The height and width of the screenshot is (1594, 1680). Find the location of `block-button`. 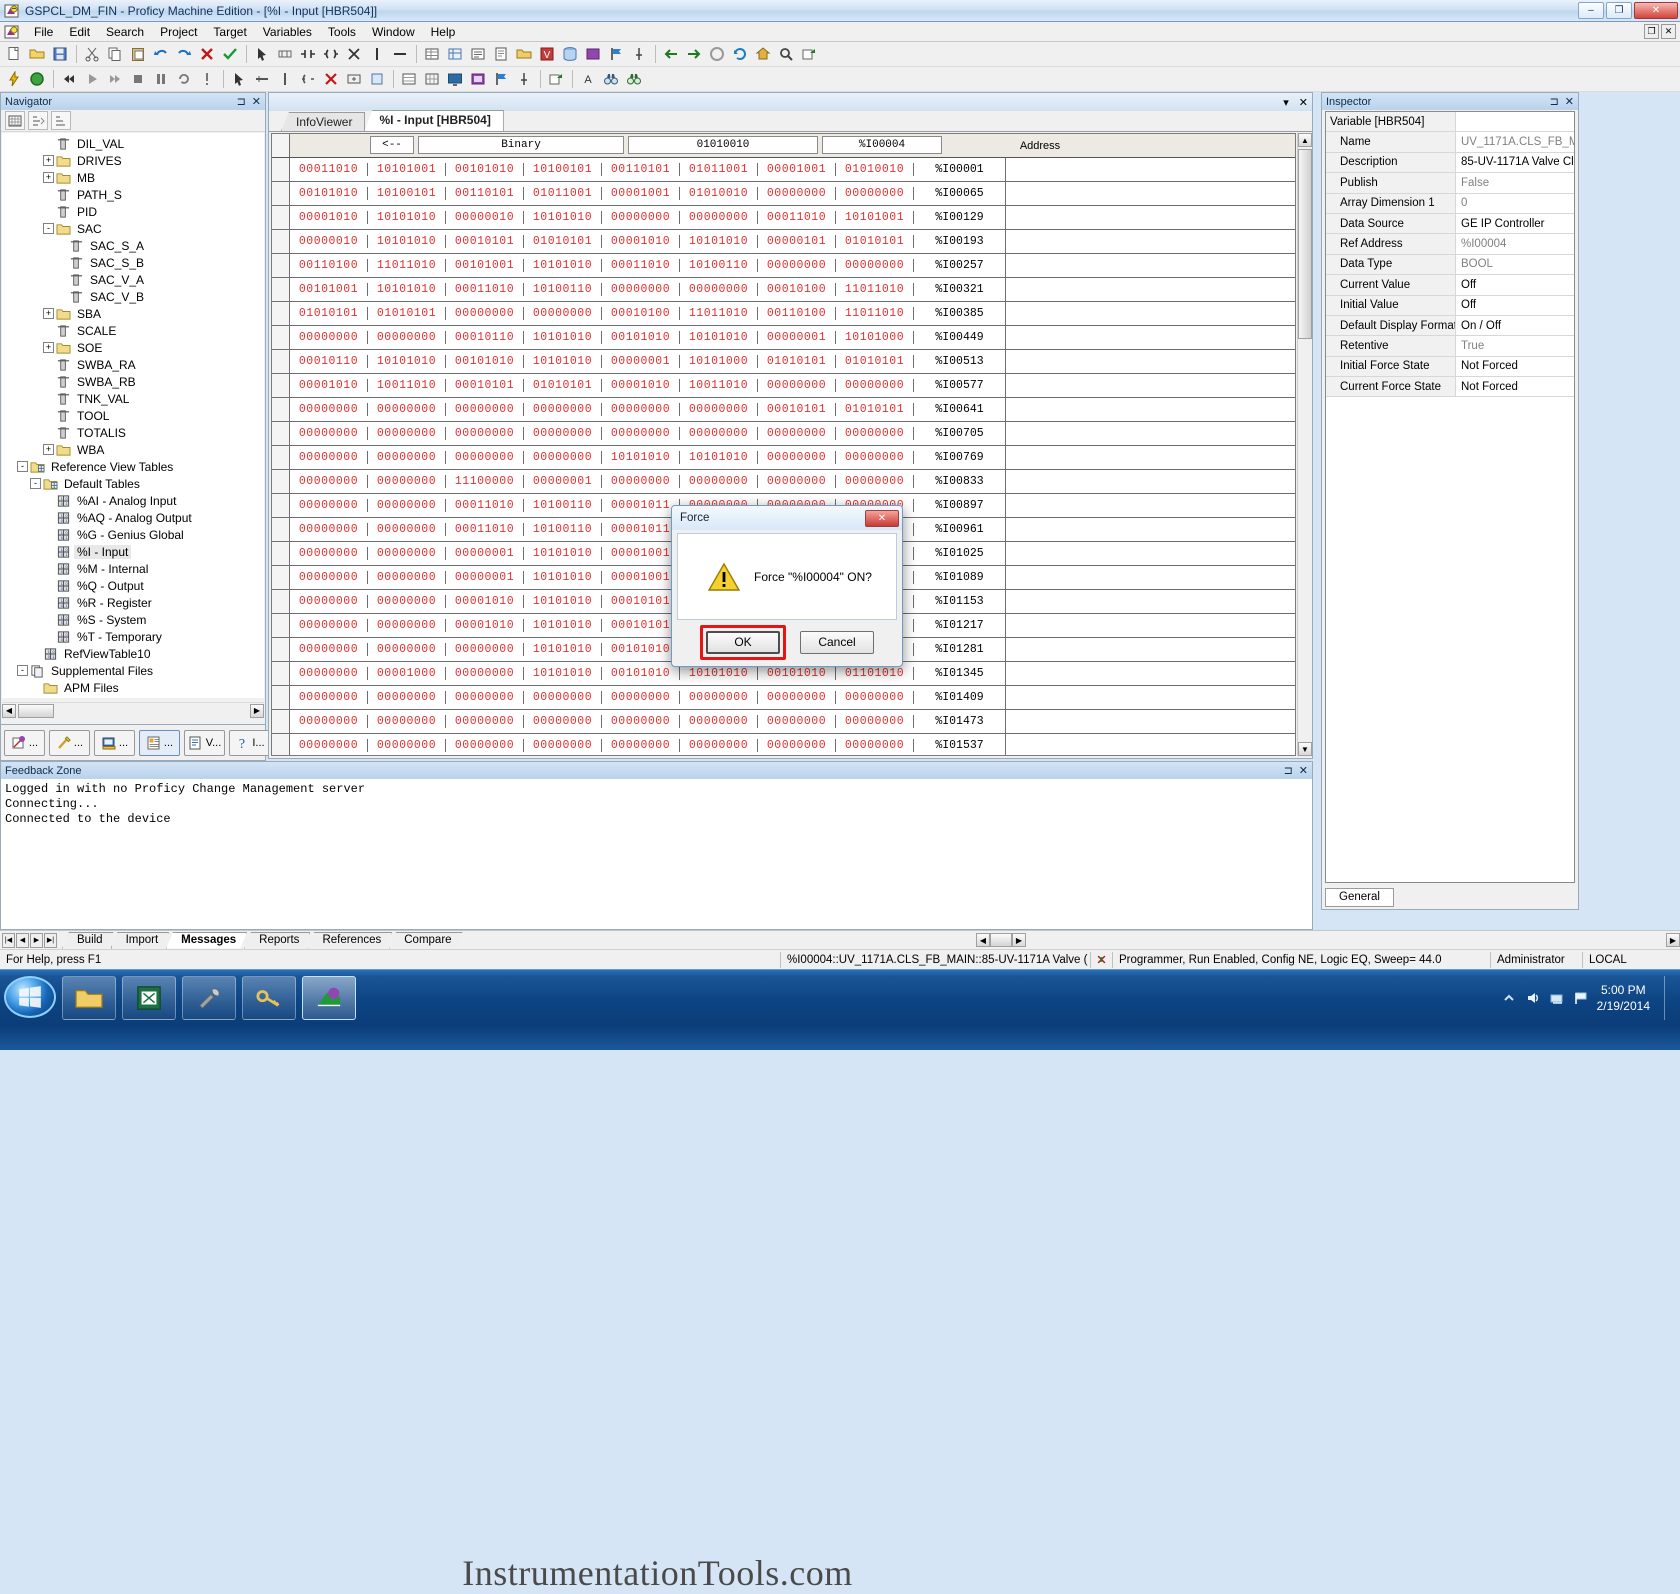

block-button is located at coordinates (377, 79).